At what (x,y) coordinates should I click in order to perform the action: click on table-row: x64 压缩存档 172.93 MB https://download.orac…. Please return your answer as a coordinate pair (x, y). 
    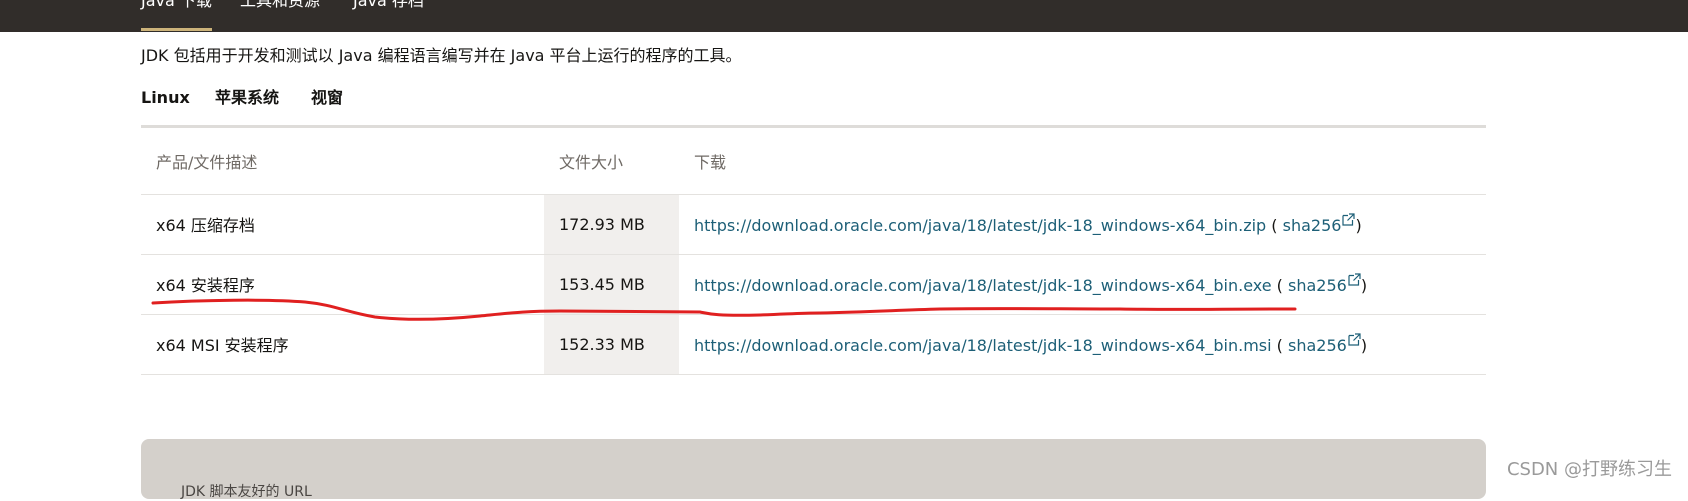
    Looking at the image, I should click on (813, 224).